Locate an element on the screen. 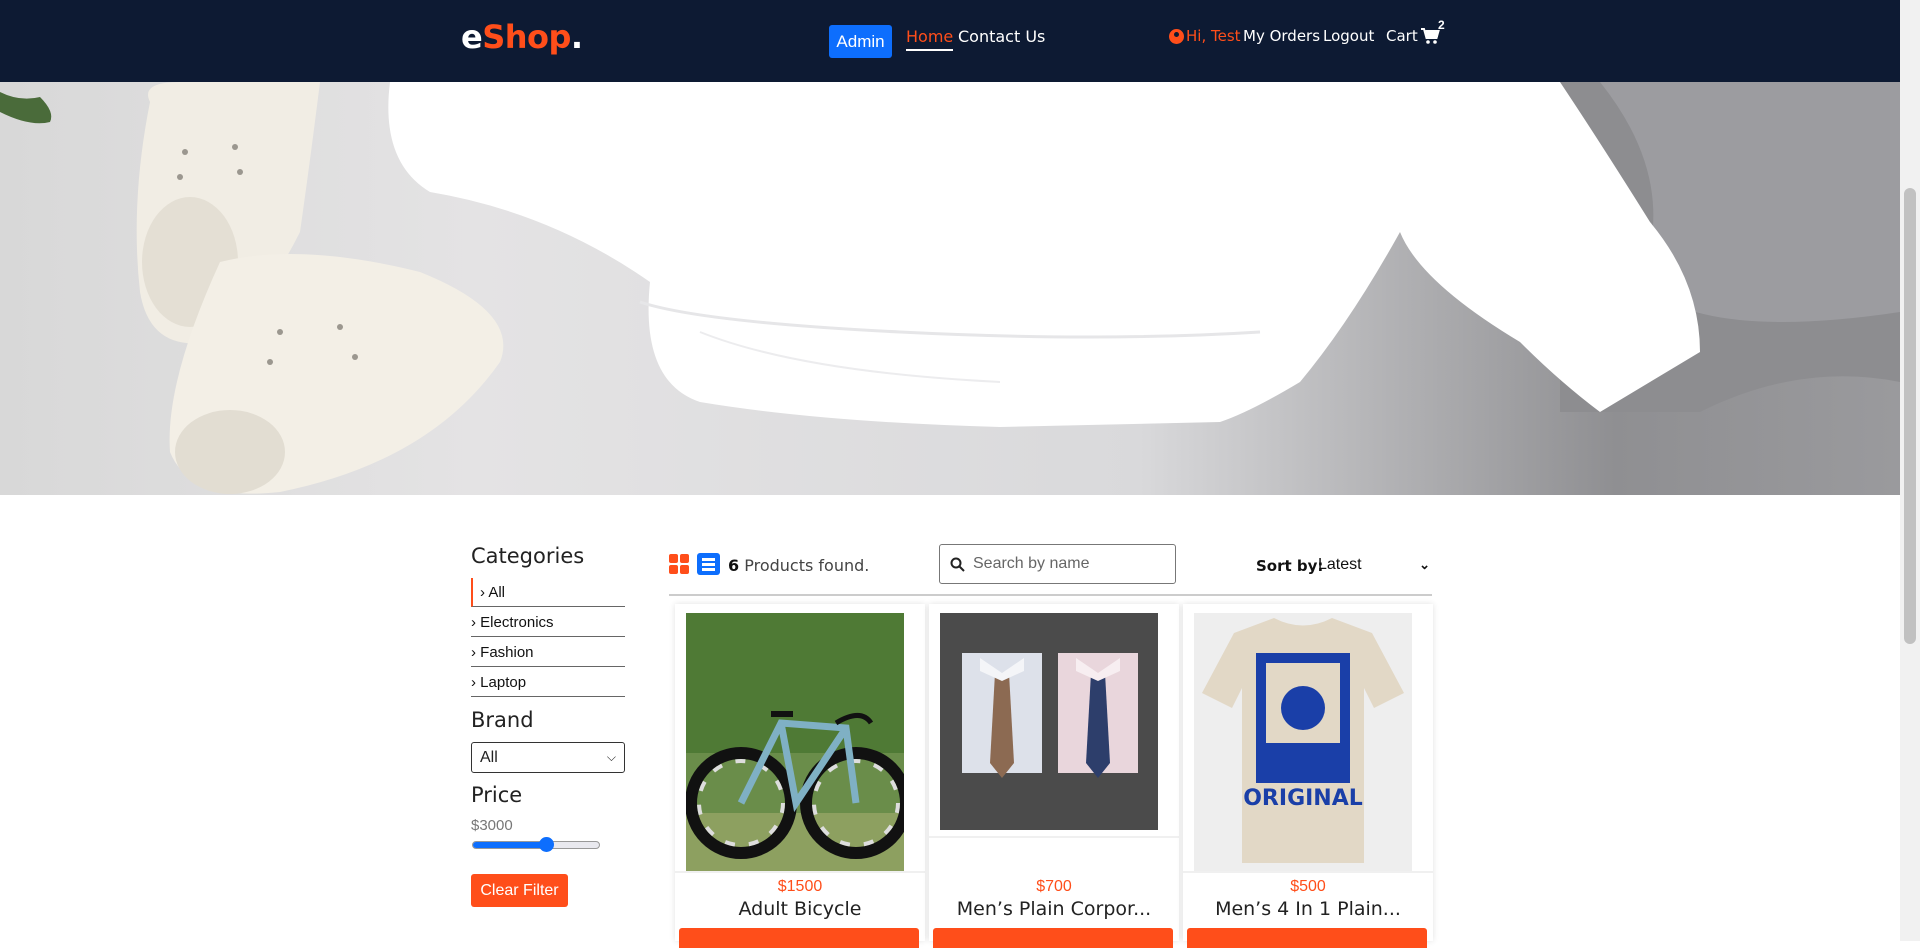 This screenshot has height=948, width=1920. user-greeting: Hi, Test is located at coordinates (1205, 36).